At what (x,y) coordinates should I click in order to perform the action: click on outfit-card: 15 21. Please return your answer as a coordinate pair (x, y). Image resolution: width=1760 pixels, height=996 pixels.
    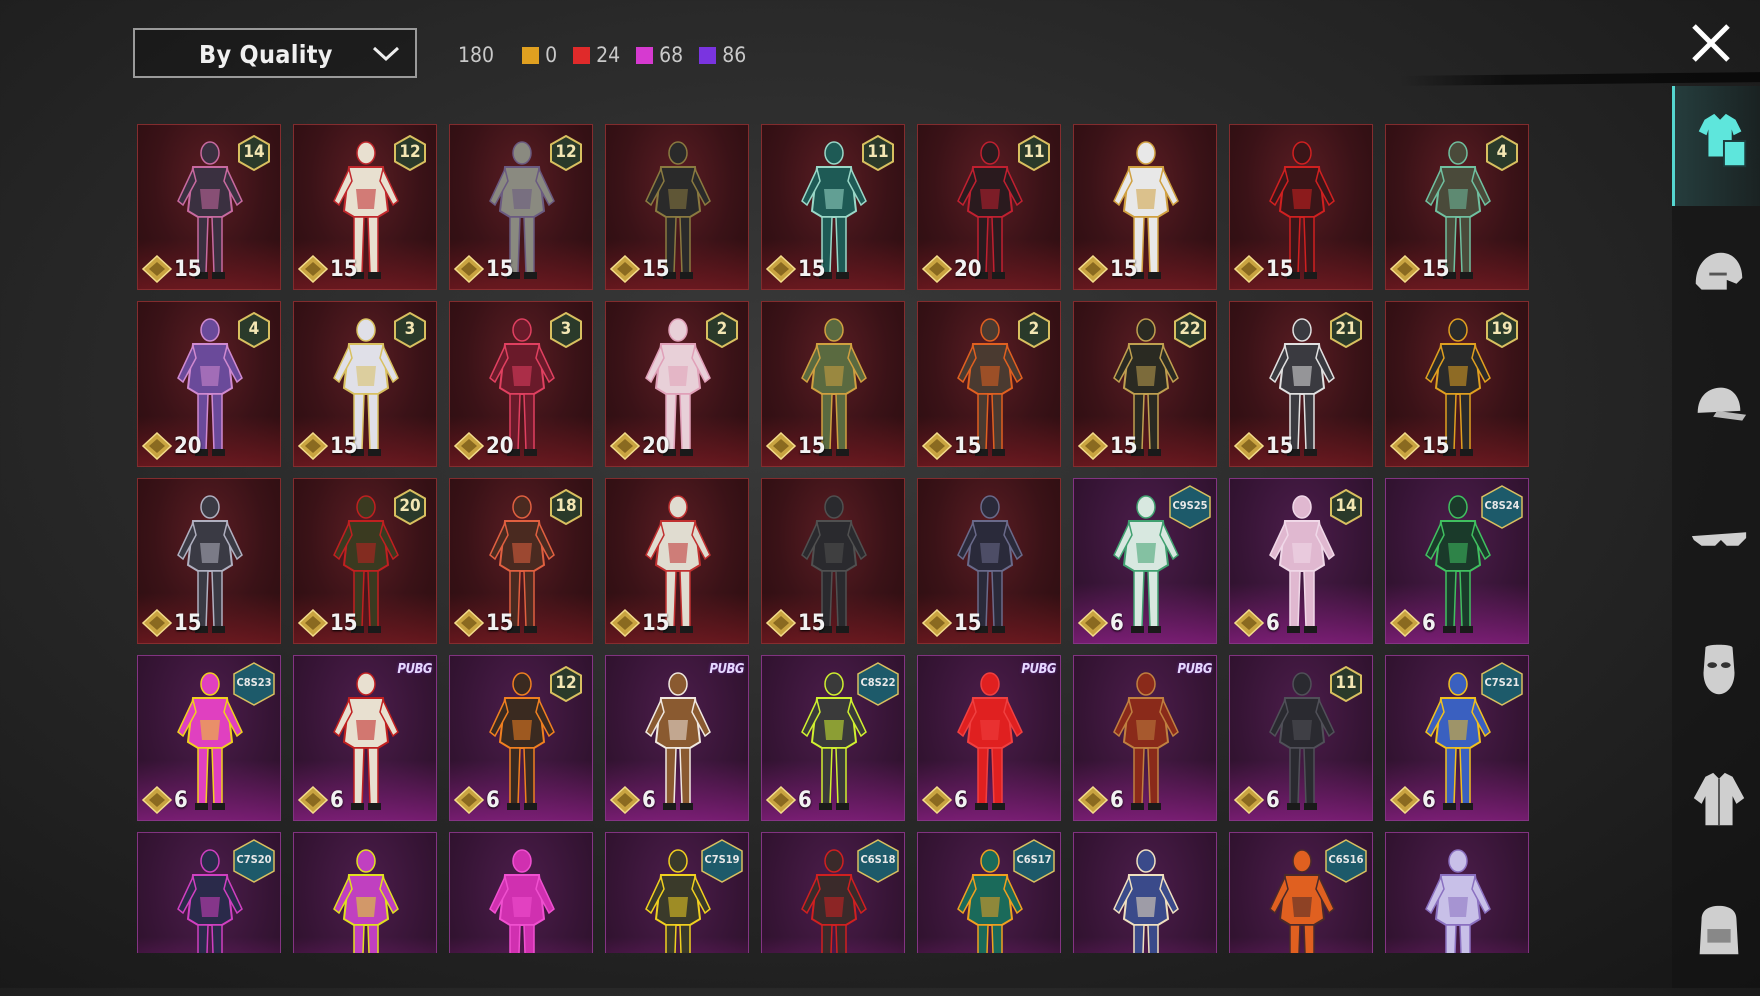
    Looking at the image, I should click on (1301, 384).